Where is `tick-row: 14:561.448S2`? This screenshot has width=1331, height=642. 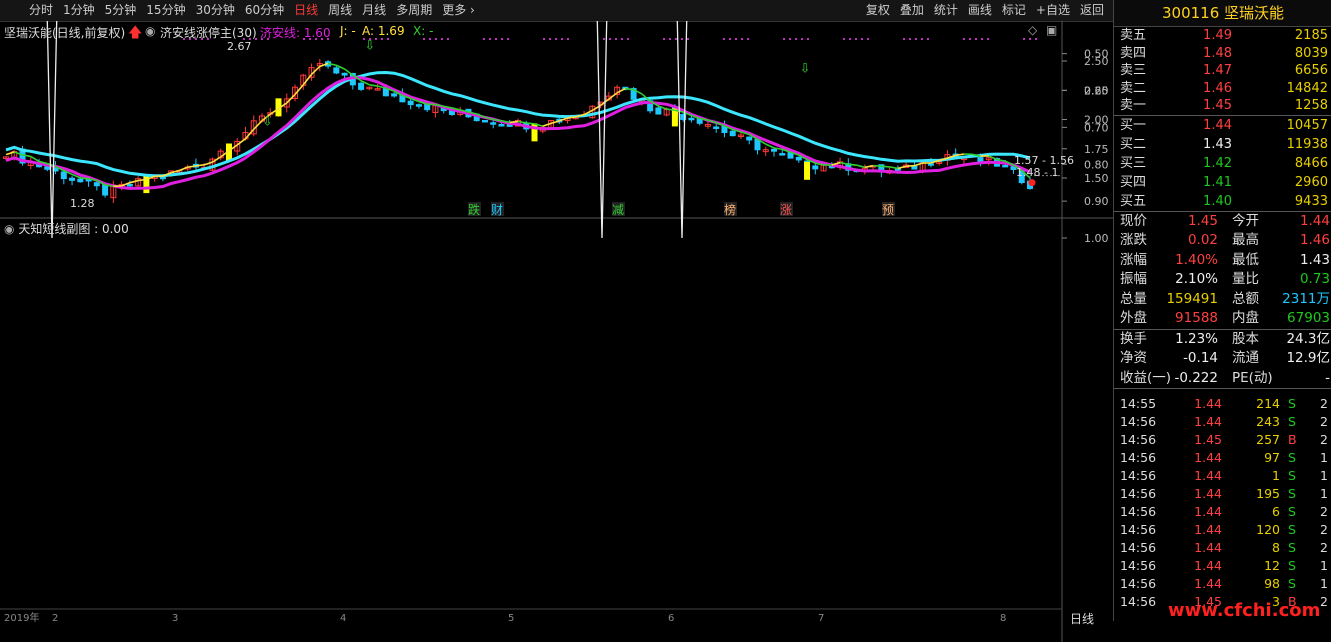
tick-row: 14:561.448S2 is located at coordinates (1222, 548).